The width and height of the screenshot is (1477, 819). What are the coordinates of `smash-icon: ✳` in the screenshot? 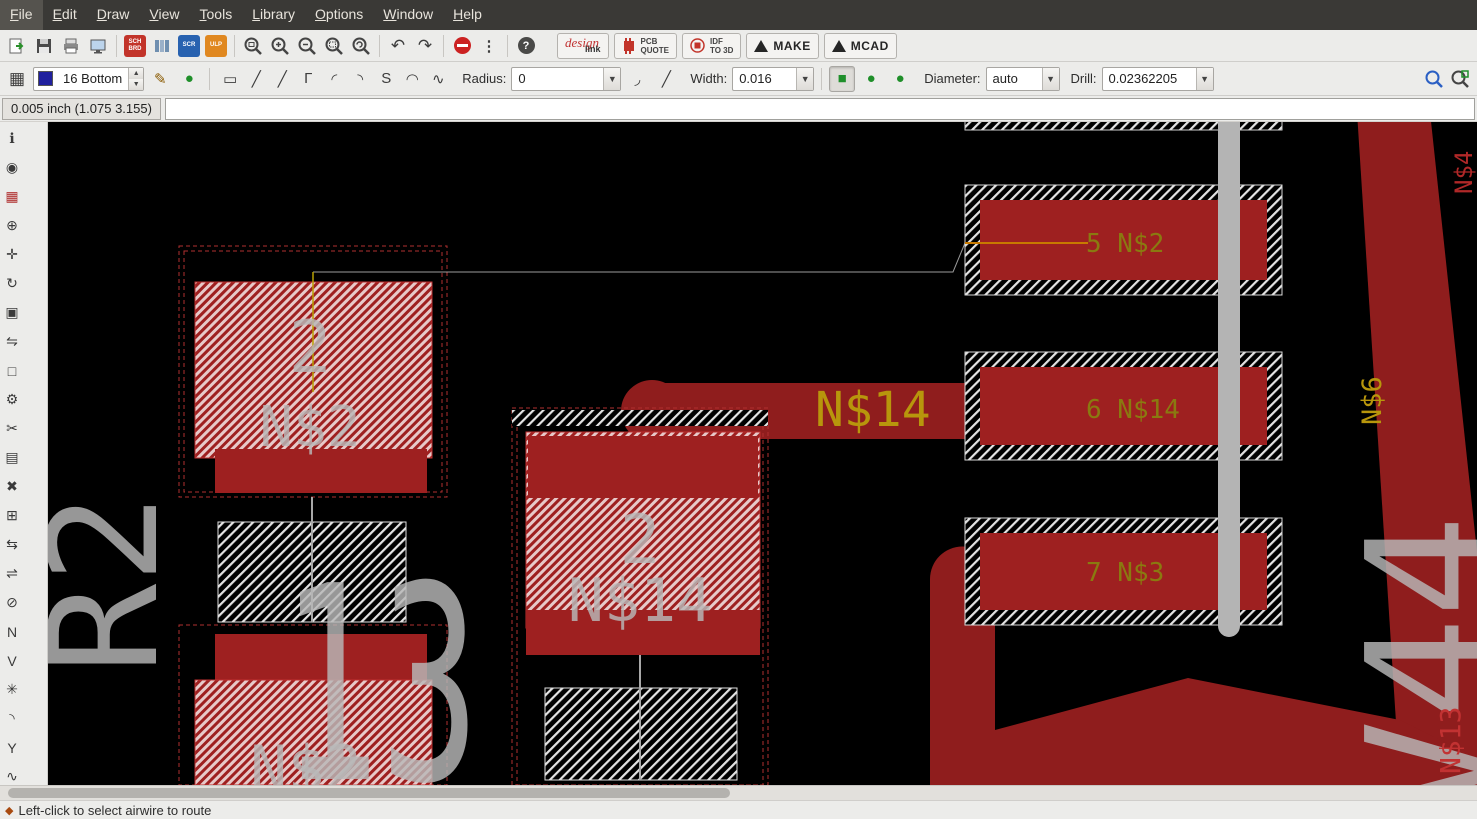 It's located at (12, 689).